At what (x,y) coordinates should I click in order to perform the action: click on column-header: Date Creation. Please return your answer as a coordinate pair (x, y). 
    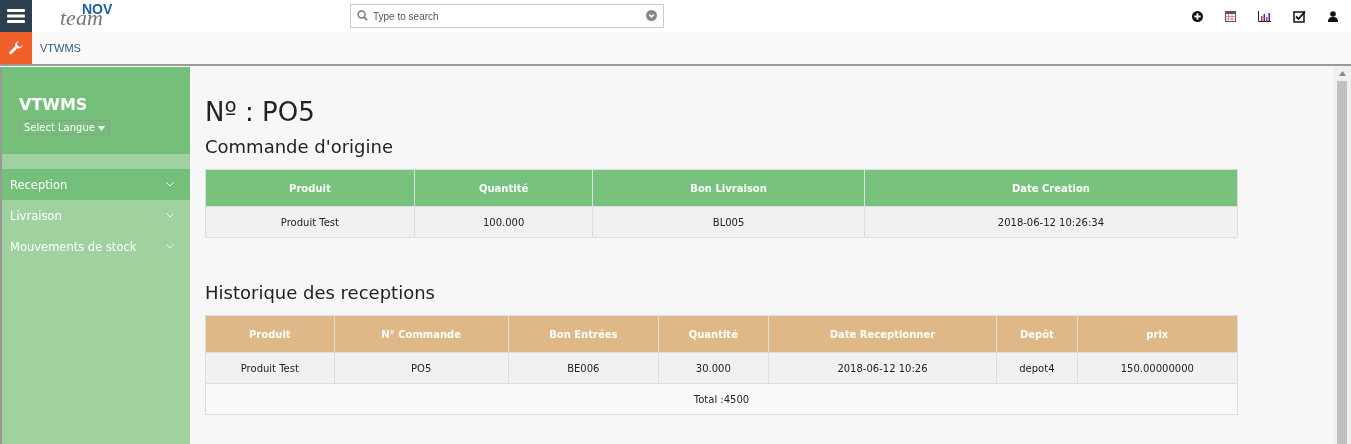
    Looking at the image, I should click on (1051, 188).